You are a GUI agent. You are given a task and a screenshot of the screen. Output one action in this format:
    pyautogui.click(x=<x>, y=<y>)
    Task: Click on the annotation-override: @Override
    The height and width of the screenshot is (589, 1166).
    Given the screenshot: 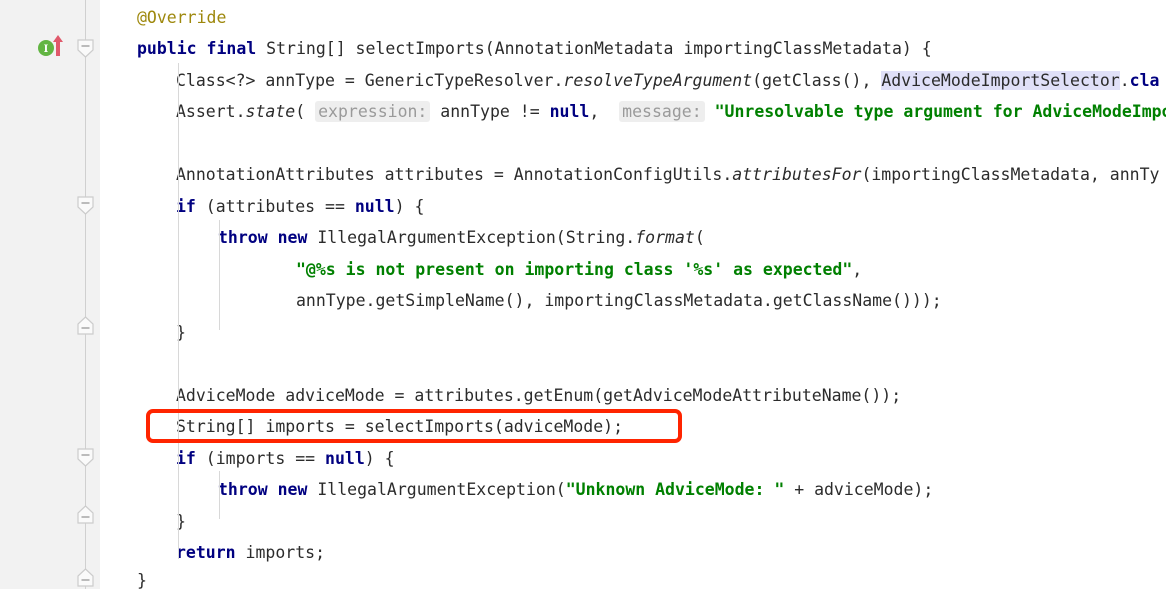 What is the action you would take?
    pyautogui.click(x=182, y=17)
    